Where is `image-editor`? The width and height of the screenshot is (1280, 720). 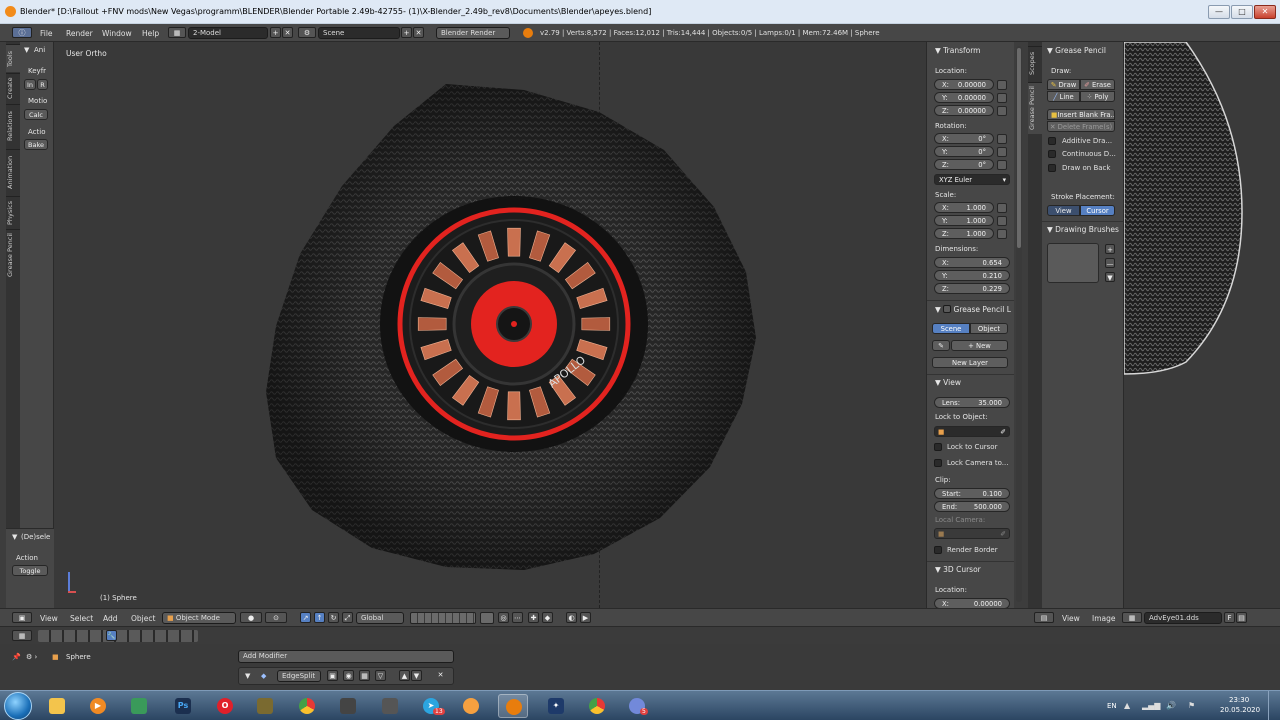 image-editor is located at coordinates (1202, 325).